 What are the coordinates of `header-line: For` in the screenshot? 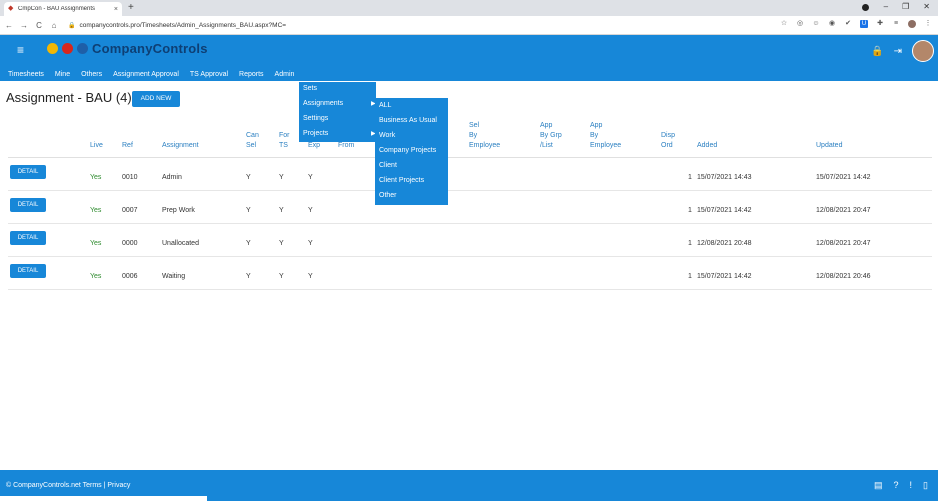 It's located at (284, 135).